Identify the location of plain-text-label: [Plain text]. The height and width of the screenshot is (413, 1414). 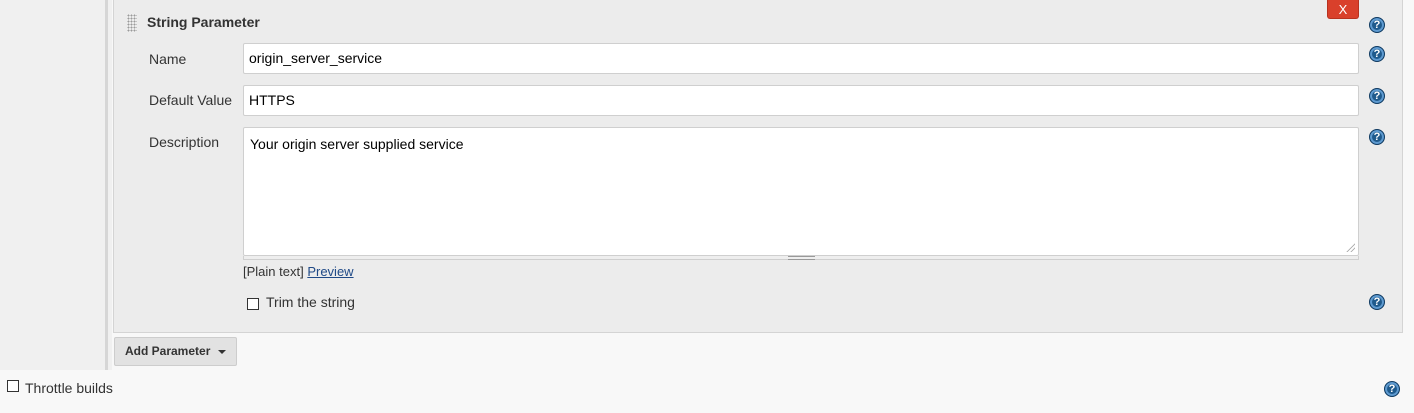
(273, 271).